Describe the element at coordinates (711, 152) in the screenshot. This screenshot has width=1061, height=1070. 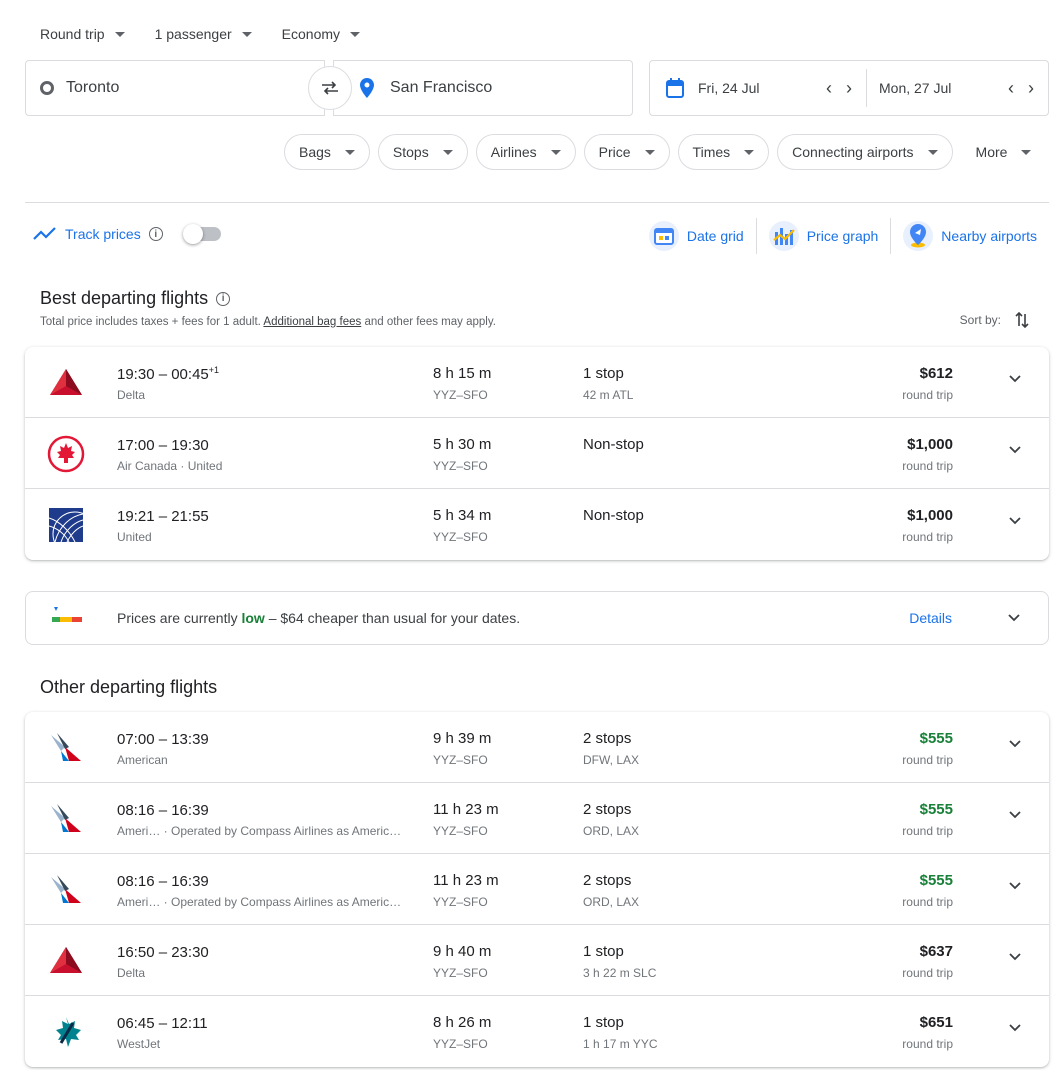
I see `filter-label: Times` at that location.